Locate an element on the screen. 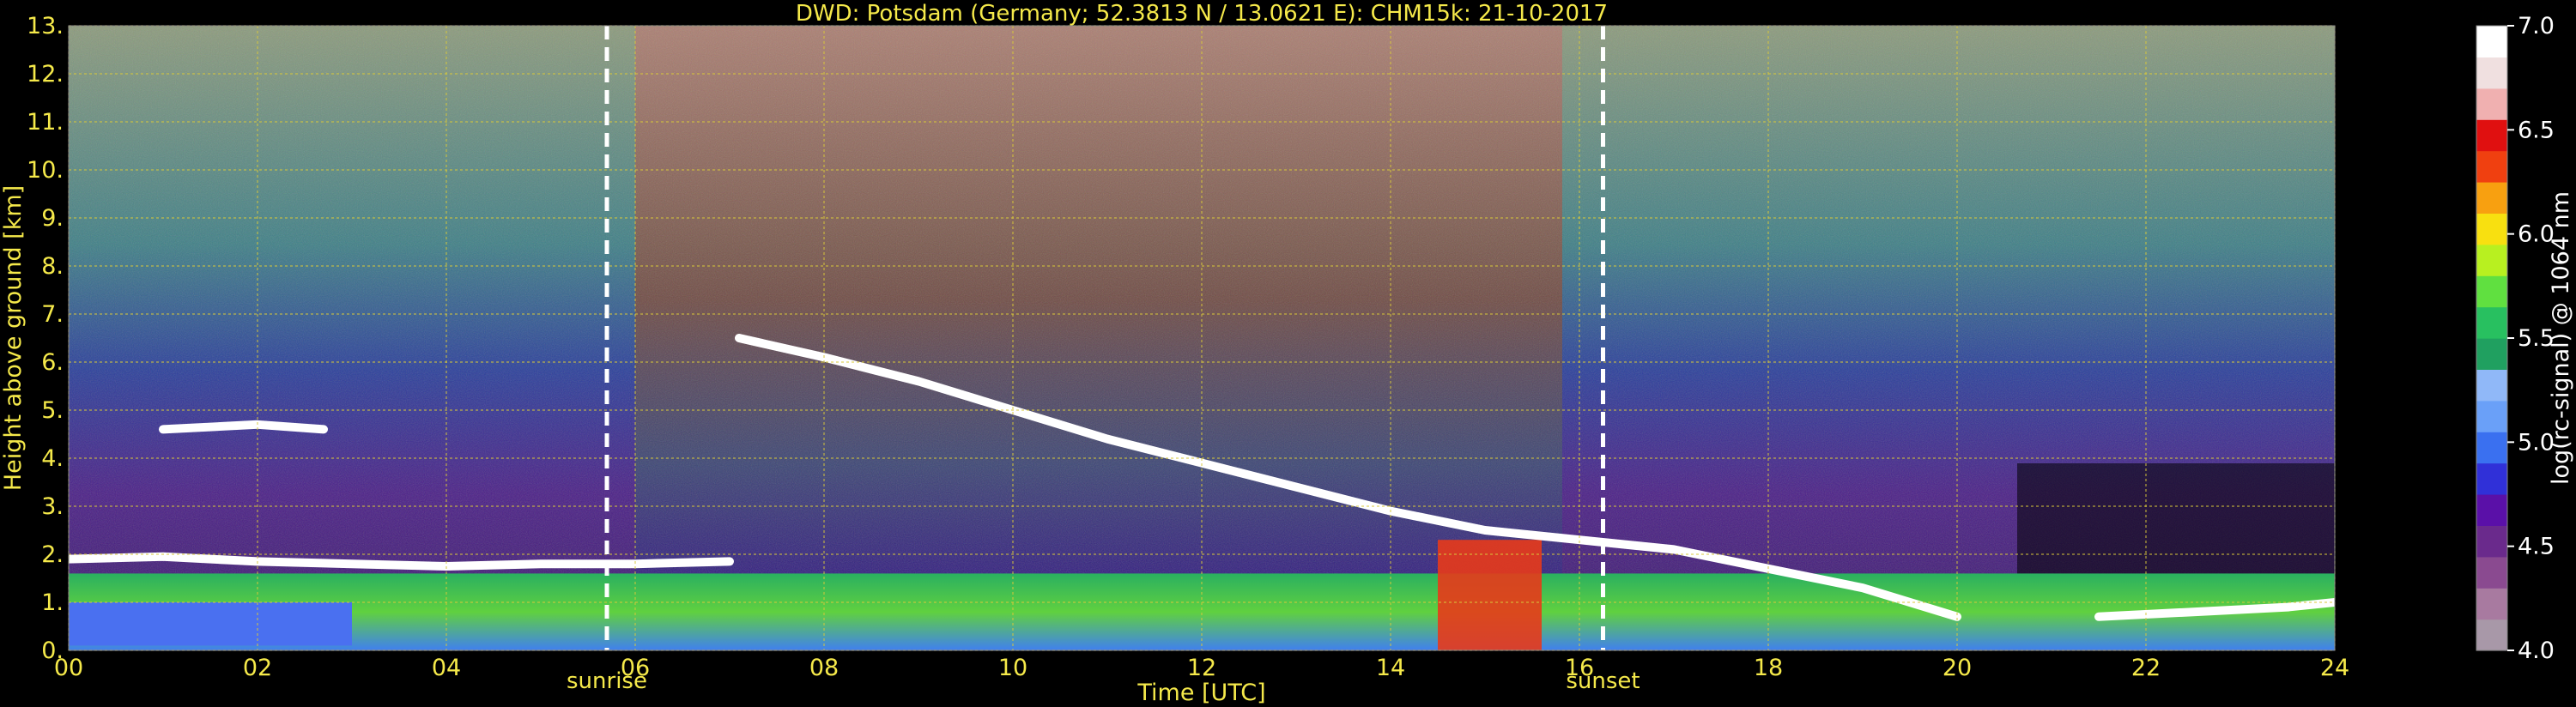 The image size is (2576, 707). y-tick-label: 9. is located at coordinates (52, 218).